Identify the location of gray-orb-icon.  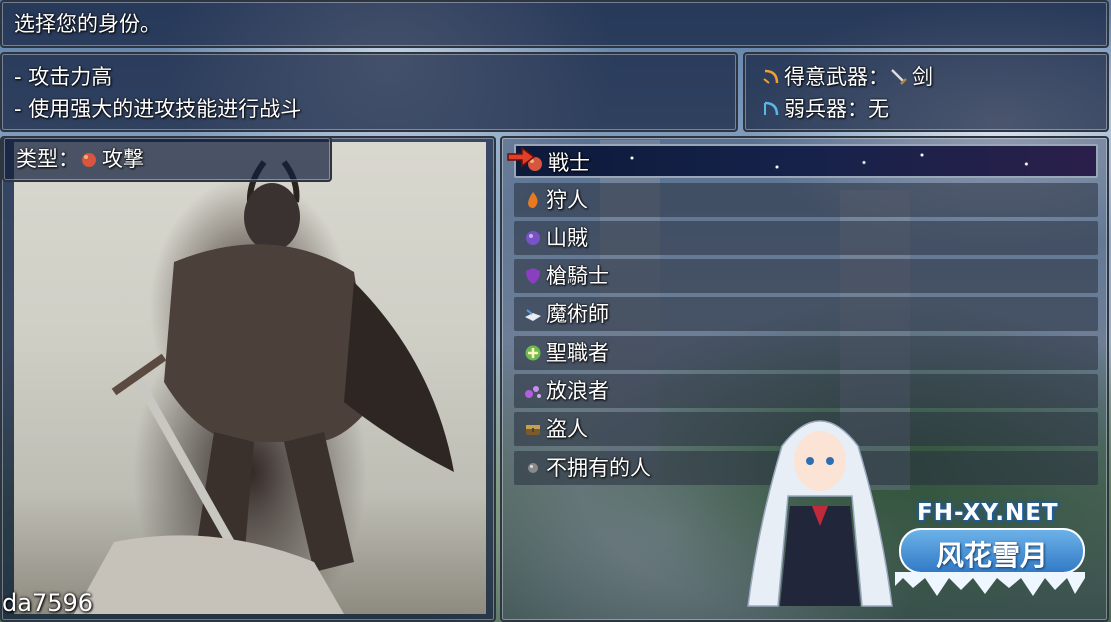
(533, 468).